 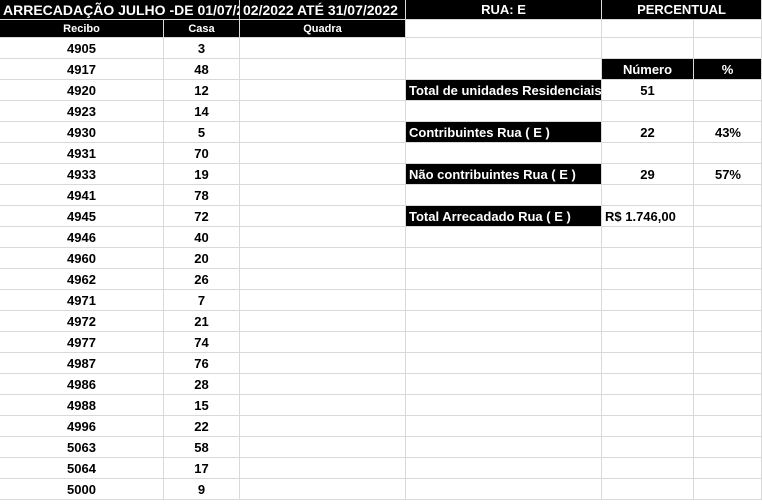 What do you see at coordinates (202, 279) in the screenshot?
I see `casa-cell: 26` at bounding box center [202, 279].